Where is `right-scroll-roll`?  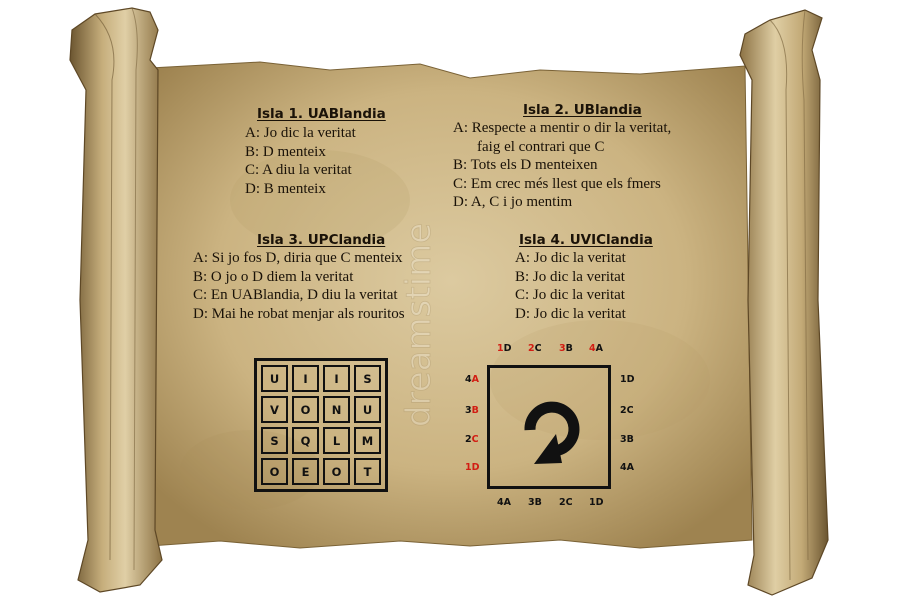 right-scroll-roll is located at coordinates (784, 302).